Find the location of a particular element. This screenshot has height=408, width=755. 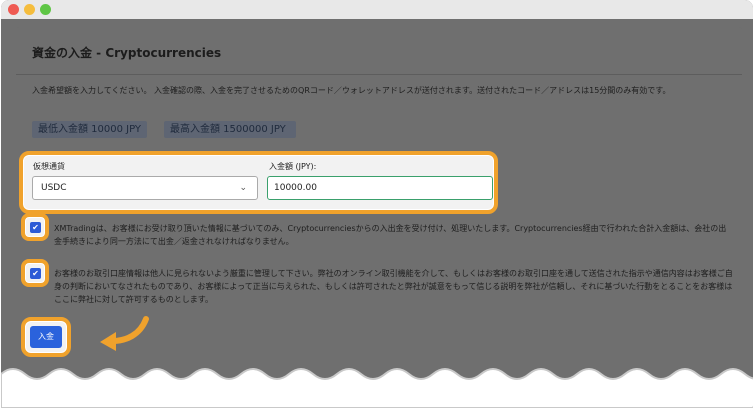

currency-select: USDC ⌄ is located at coordinates (145, 188).